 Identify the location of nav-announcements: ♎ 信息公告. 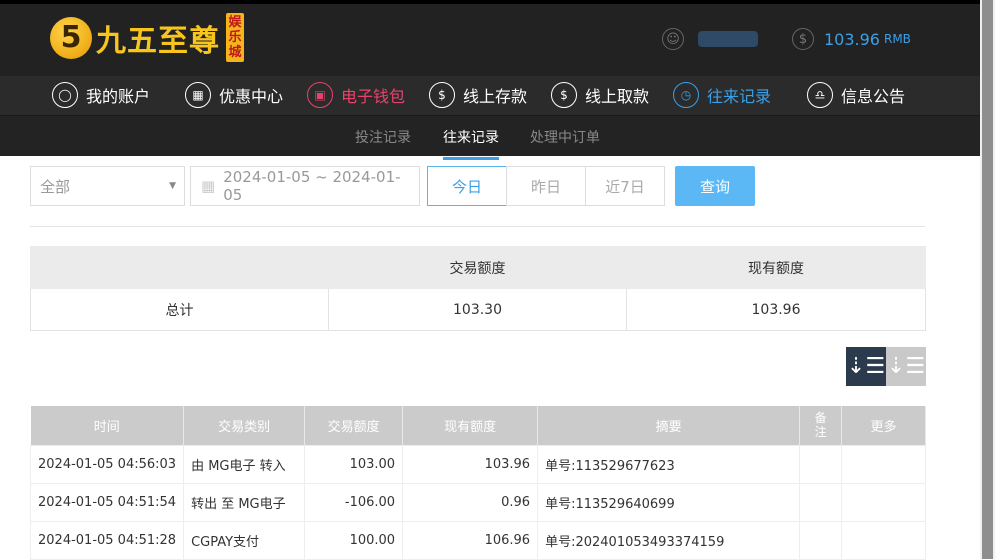
(856, 95).